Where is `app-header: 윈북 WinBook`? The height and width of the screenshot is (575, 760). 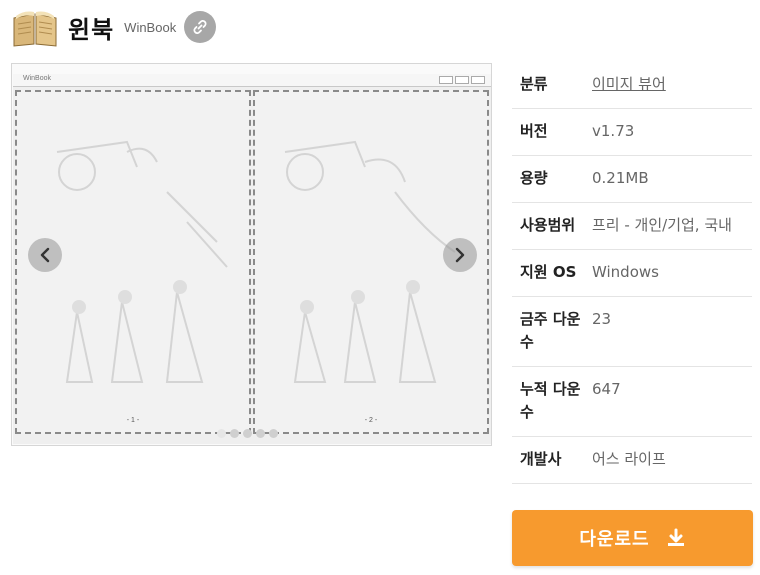
app-header: 윈북 WinBook is located at coordinates (114, 27).